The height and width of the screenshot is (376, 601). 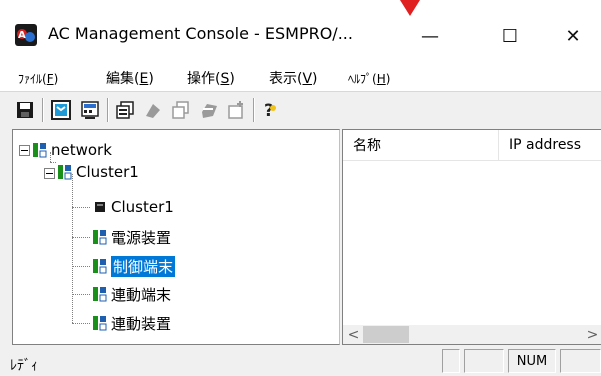 What do you see at coordinates (510, 36) in the screenshot?
I see `maximize-button: ☐` at bounding box center [510, 36].